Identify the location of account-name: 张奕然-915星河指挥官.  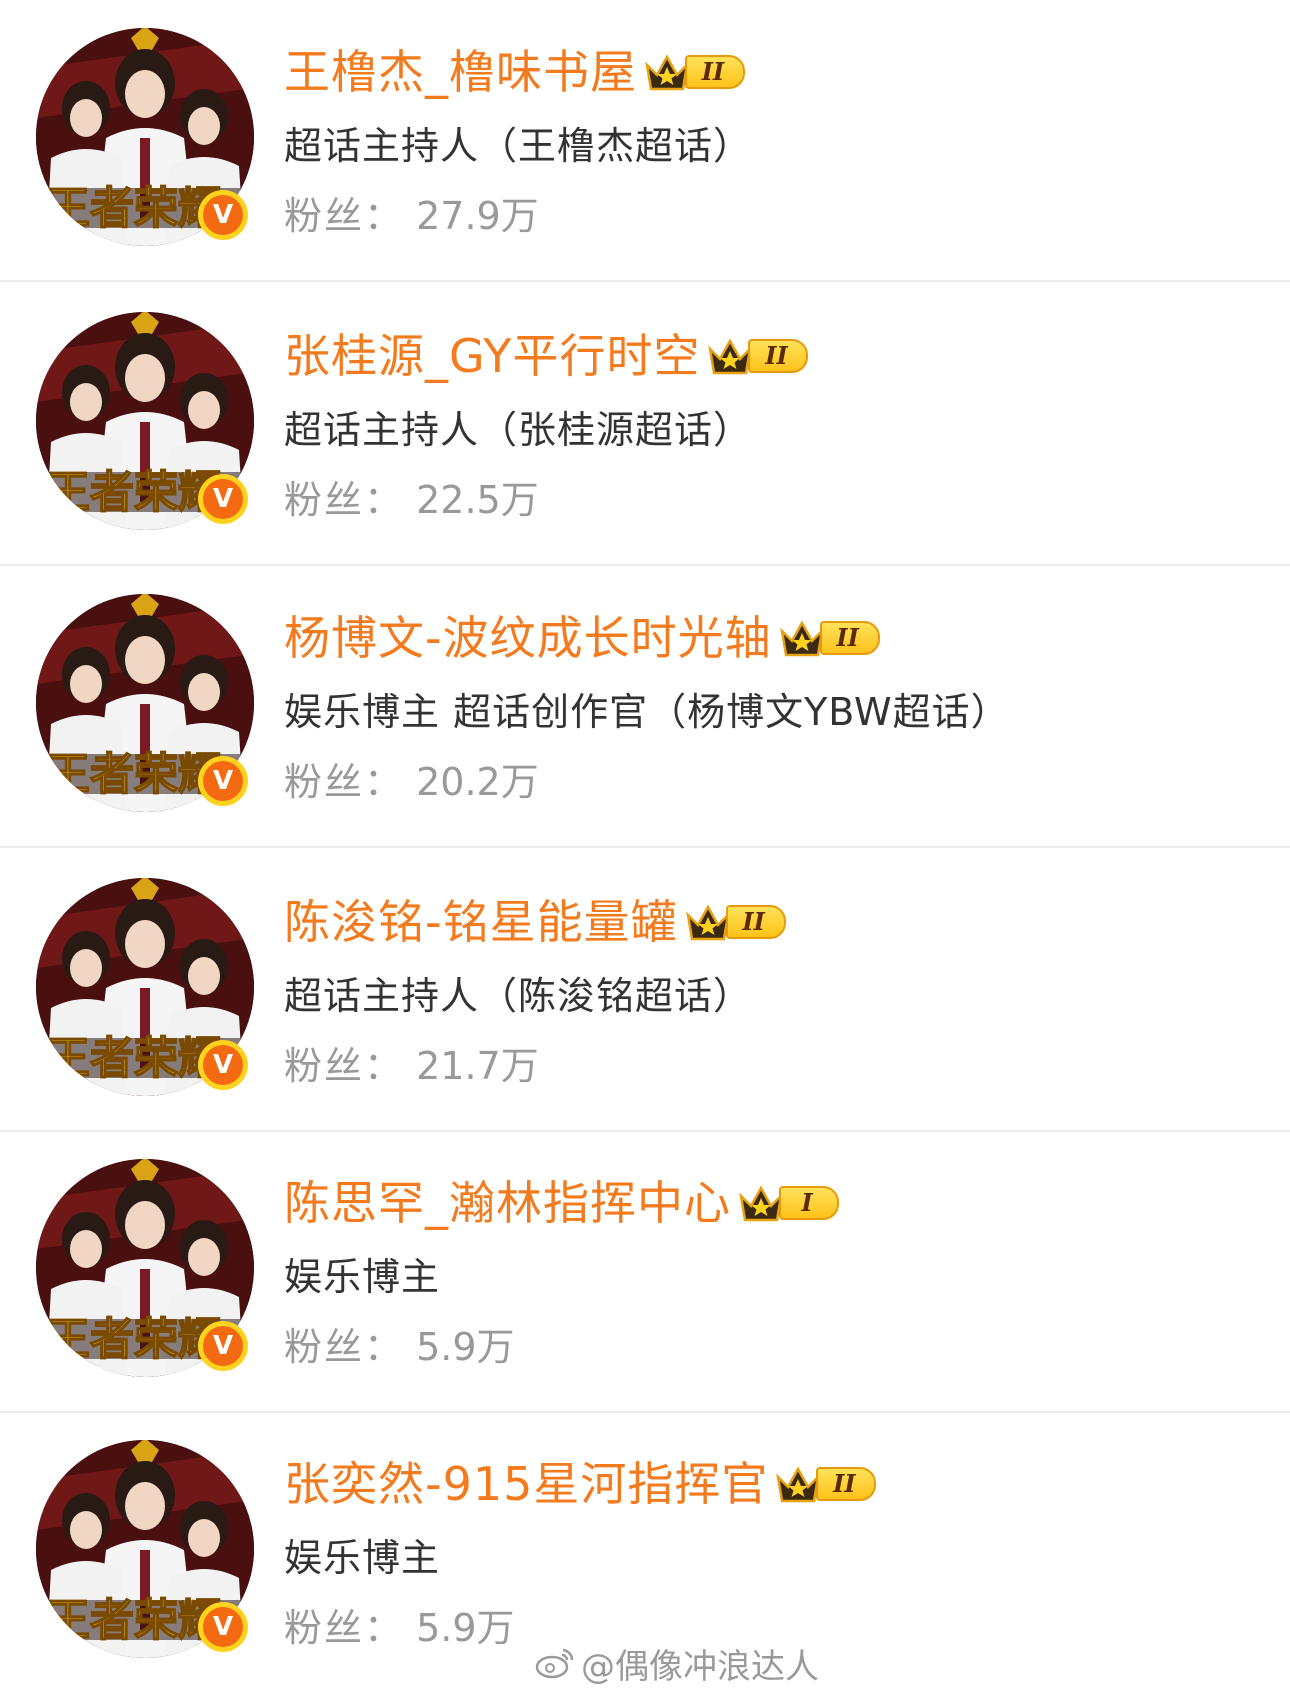
(526, 1484).